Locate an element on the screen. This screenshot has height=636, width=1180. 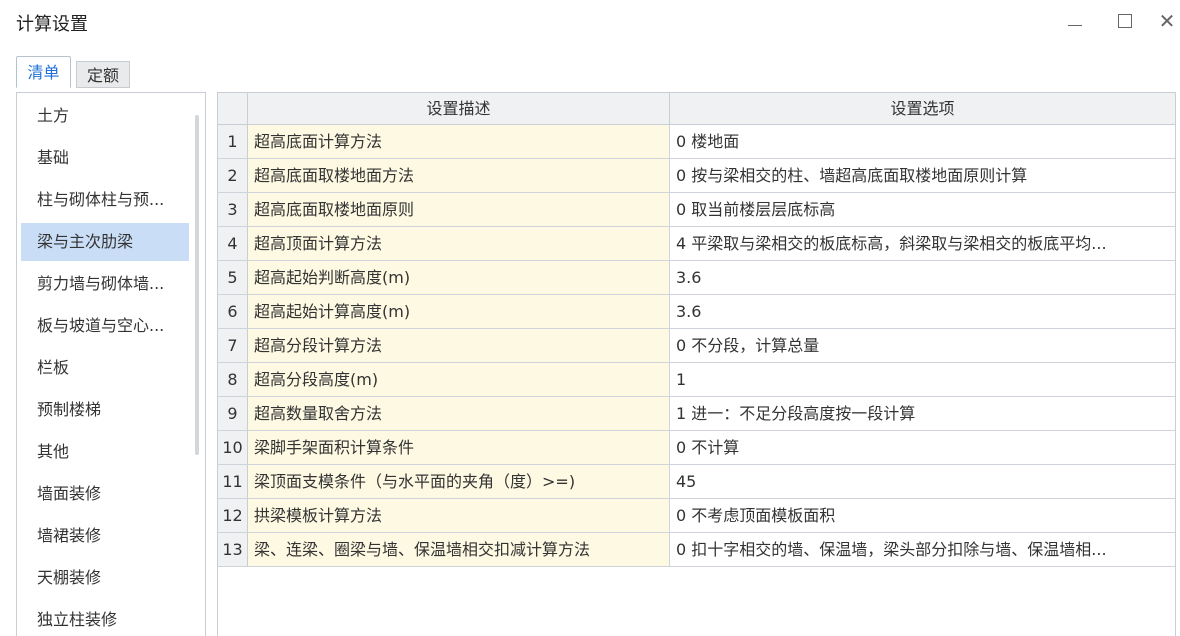
table-row: 11 梁顶面支模条件（与水平面的夹角（度）>=) 45 is located at coordinates (696, 482).